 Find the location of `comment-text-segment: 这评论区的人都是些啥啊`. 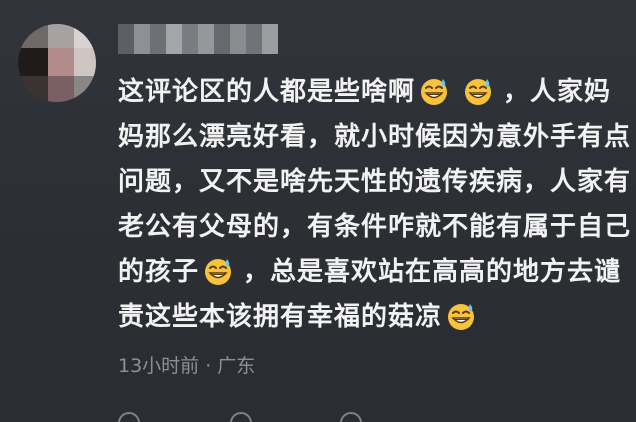

comment-text-segment: 这评论区的人都是些啥啊 is located at coordinates (267, 92).